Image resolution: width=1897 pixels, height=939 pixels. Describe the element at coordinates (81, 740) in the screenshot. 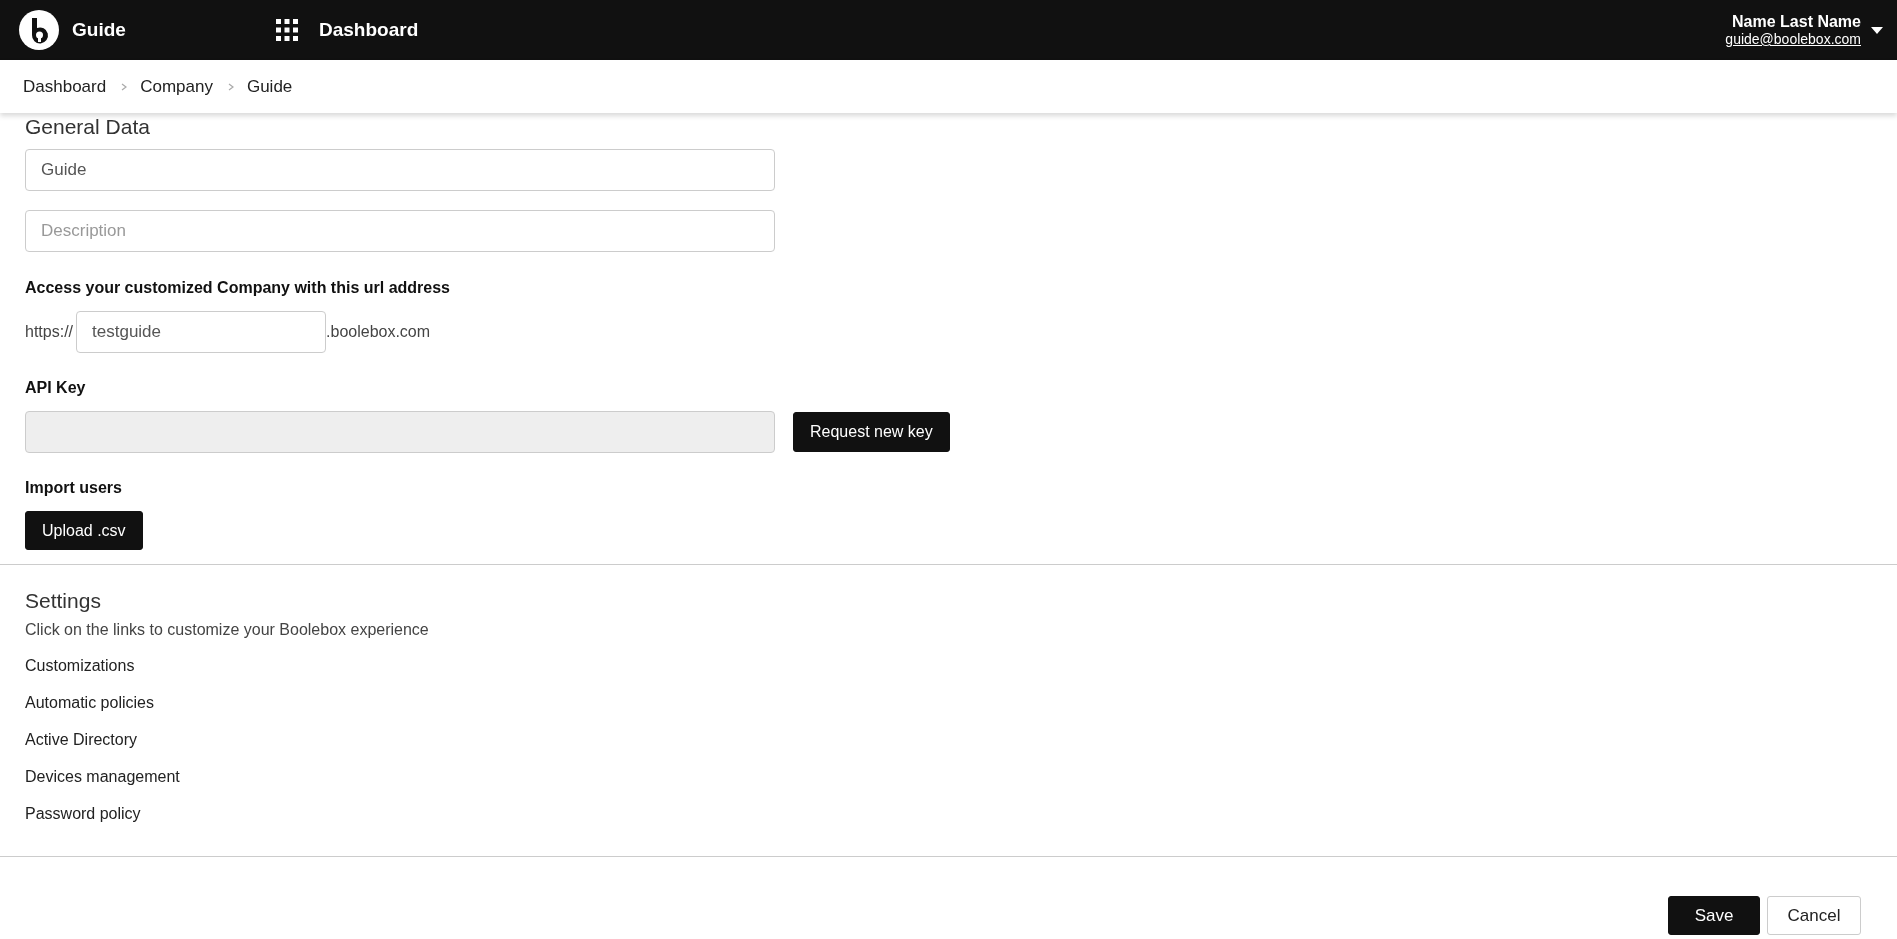

I see `settings-link: Active Directory` at that location.